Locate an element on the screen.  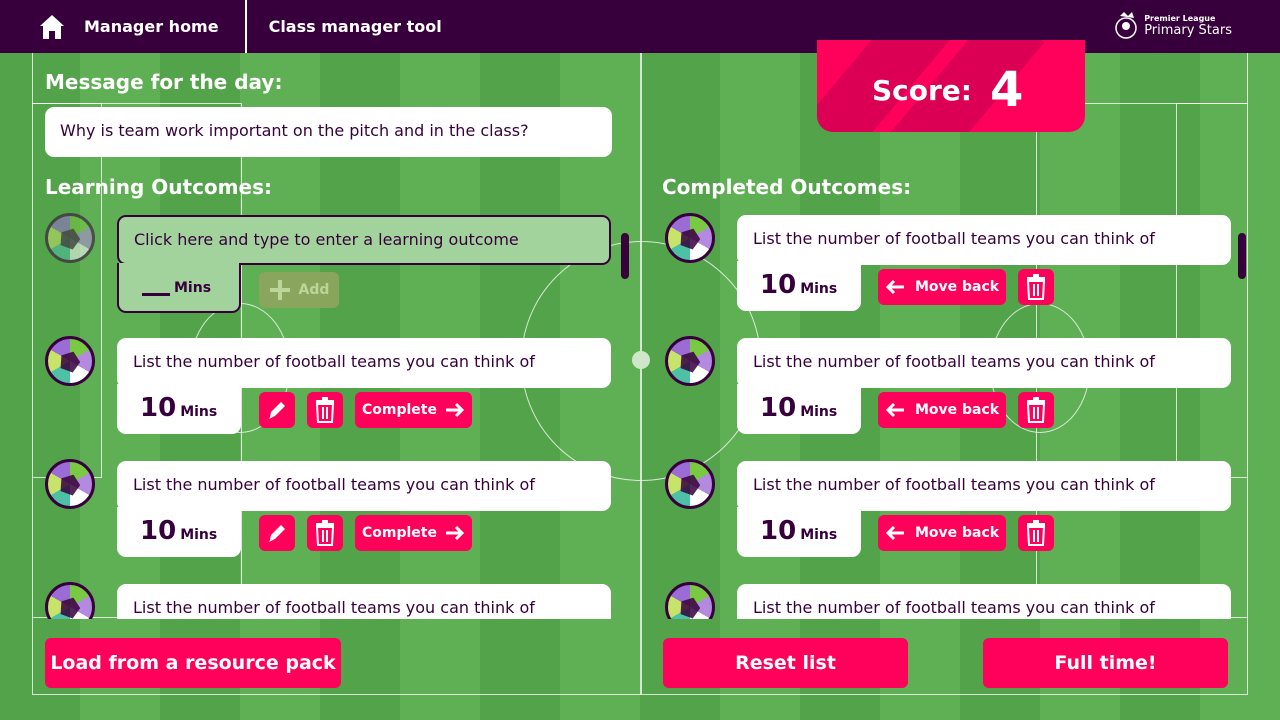
message-heading: Message for the day: is located at coordinates (164, 82).